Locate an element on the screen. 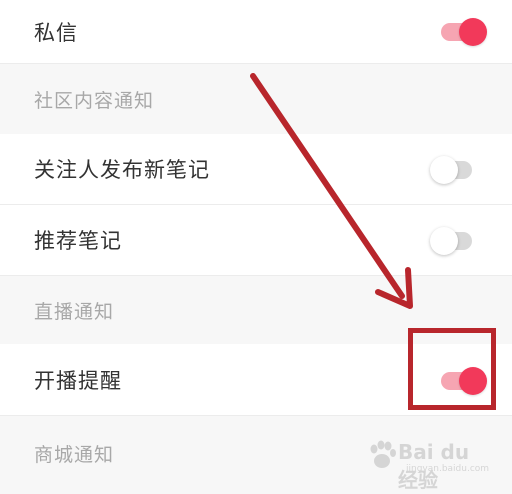 The image size is (512, 494). annotation-highlight-box is located at coordinates (452, 369).